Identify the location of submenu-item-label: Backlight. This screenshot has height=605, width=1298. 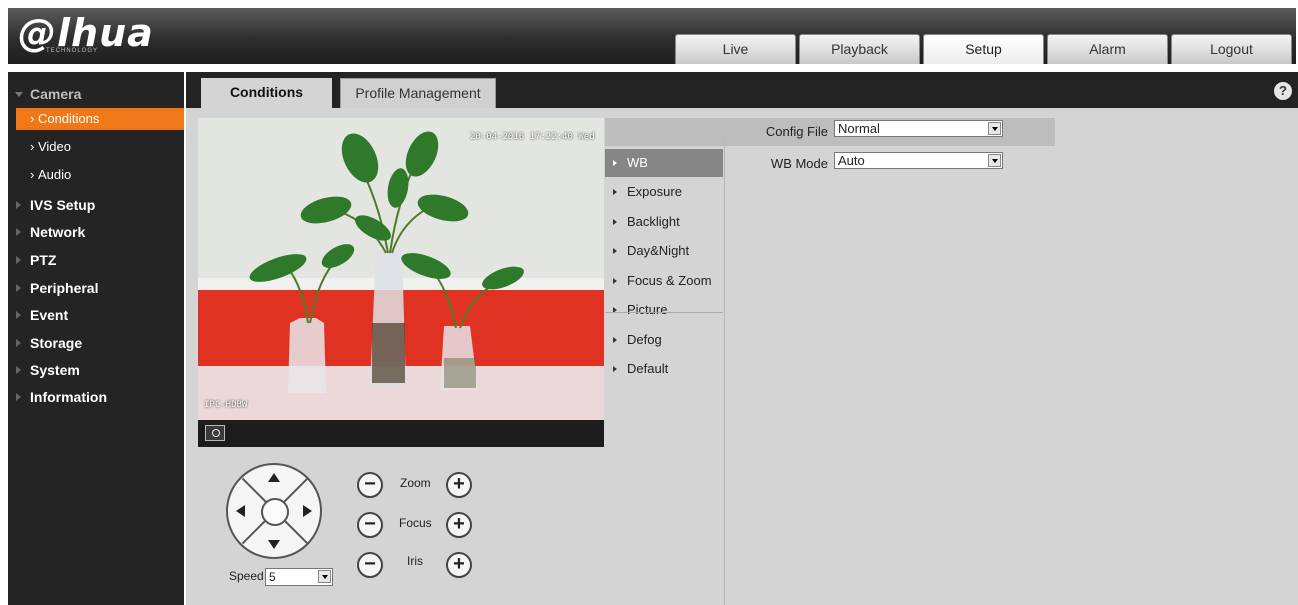
(653, 221).